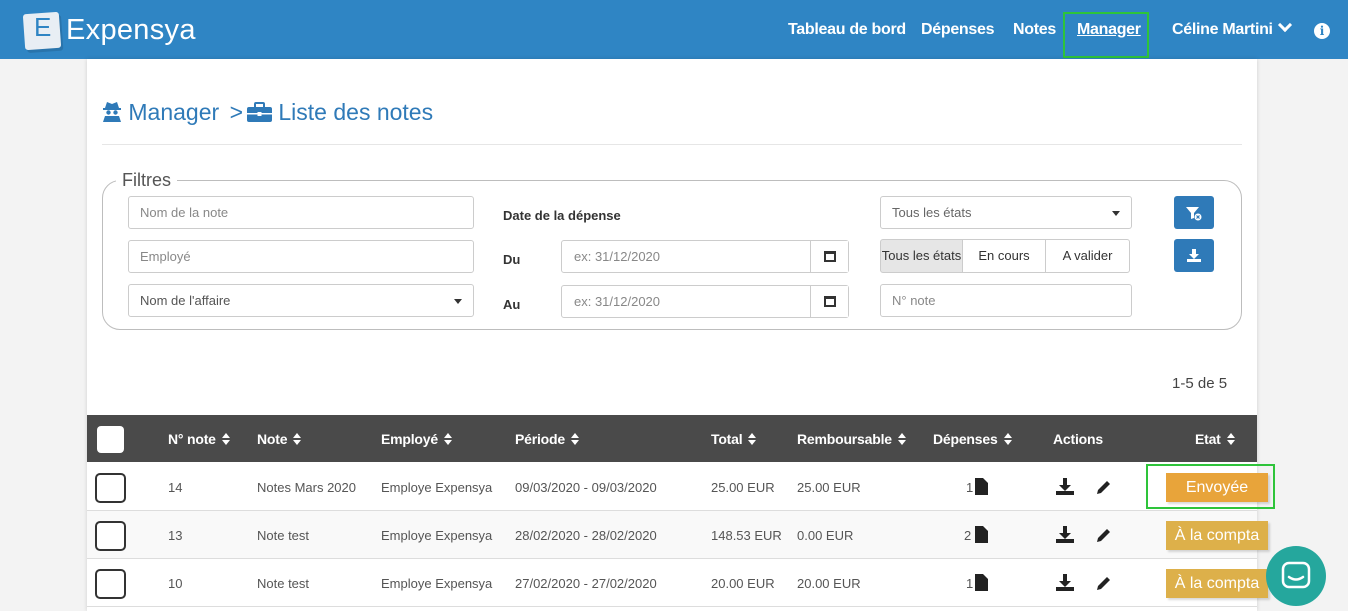 The height and width of the screenshot is (611, 1348). Describe the element at coordinates (43, 27) in the screenshot. I see `logo-letter: E` at that location.